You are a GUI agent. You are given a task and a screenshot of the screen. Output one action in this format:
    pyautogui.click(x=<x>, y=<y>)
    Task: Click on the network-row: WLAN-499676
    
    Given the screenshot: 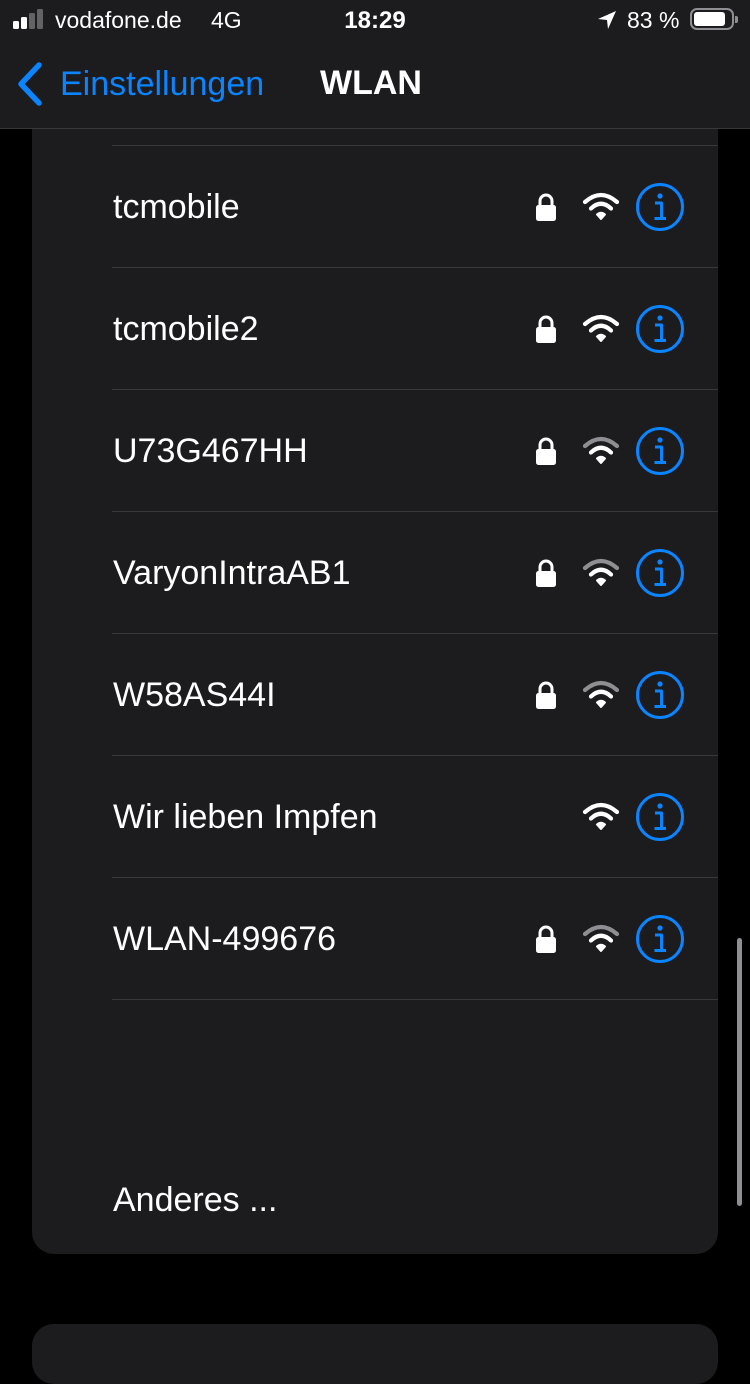 What is the action you would take?
    pyautogui.click(x=375, y=939)
    